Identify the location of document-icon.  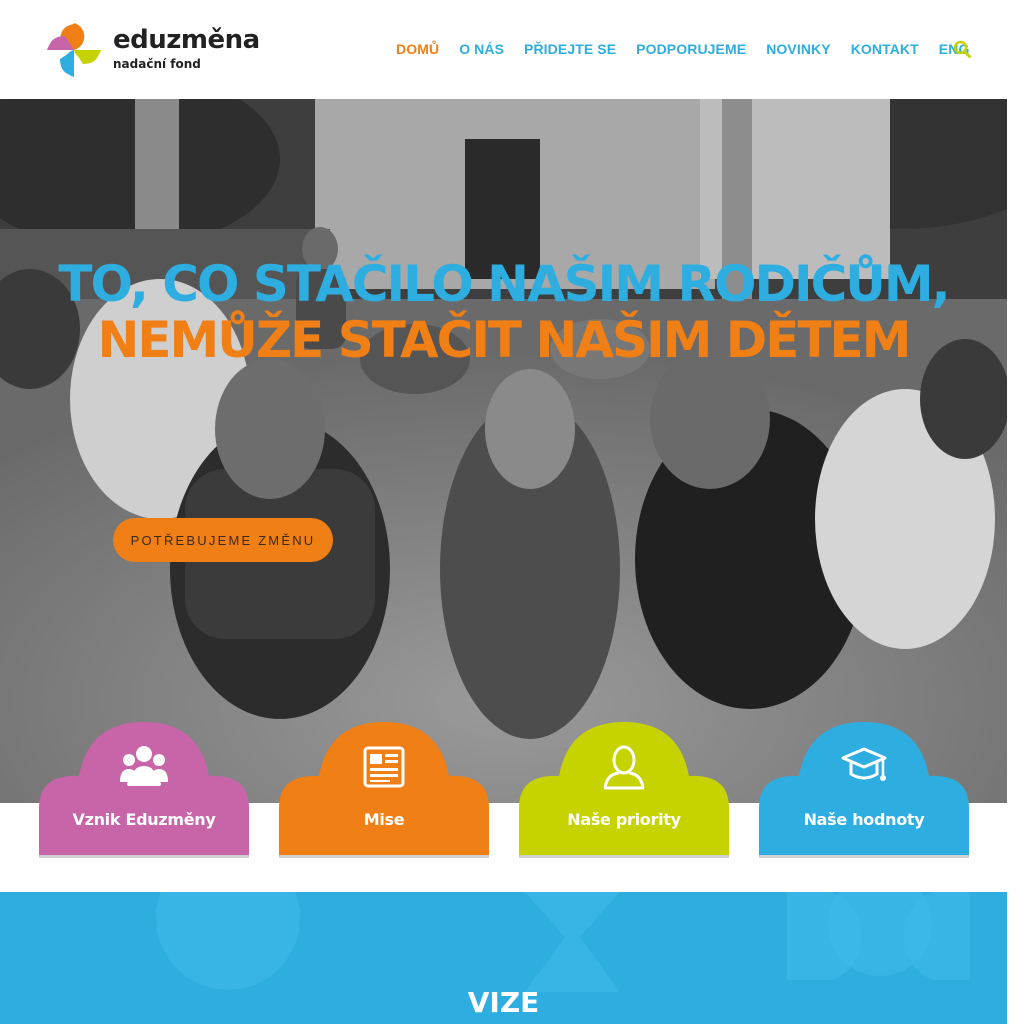
(384, 767).